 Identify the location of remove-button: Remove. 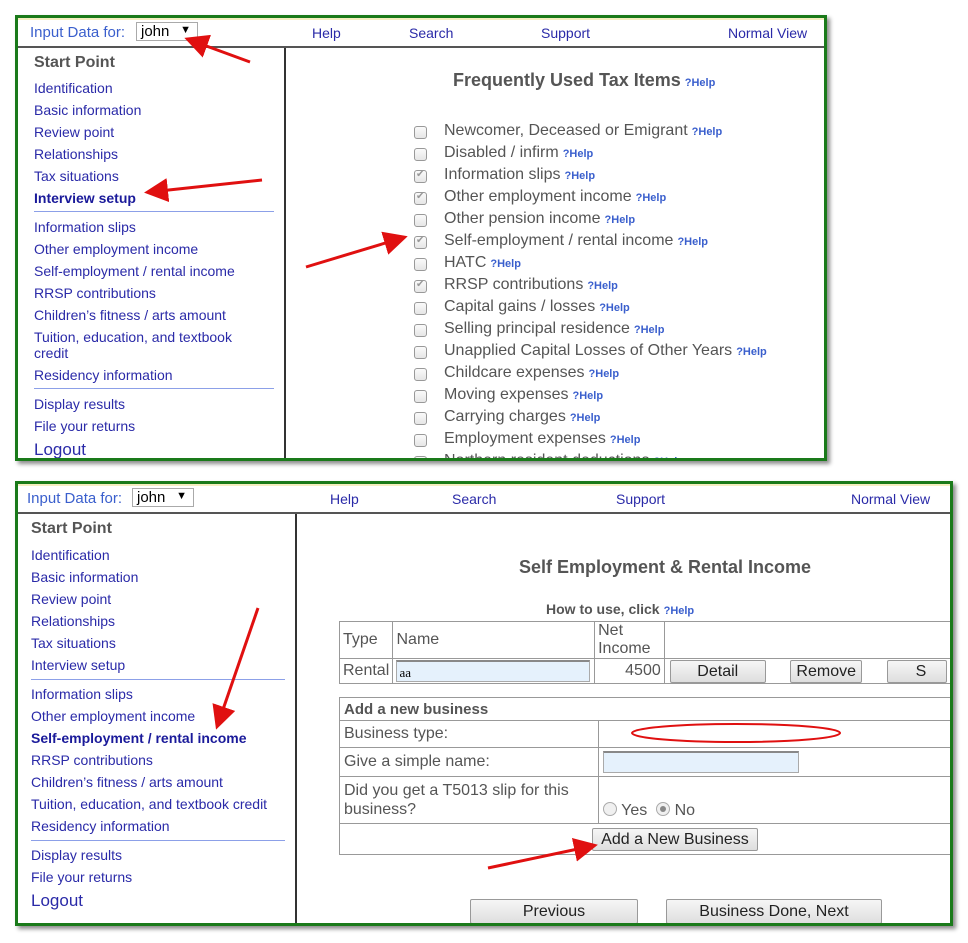
(826, 671).